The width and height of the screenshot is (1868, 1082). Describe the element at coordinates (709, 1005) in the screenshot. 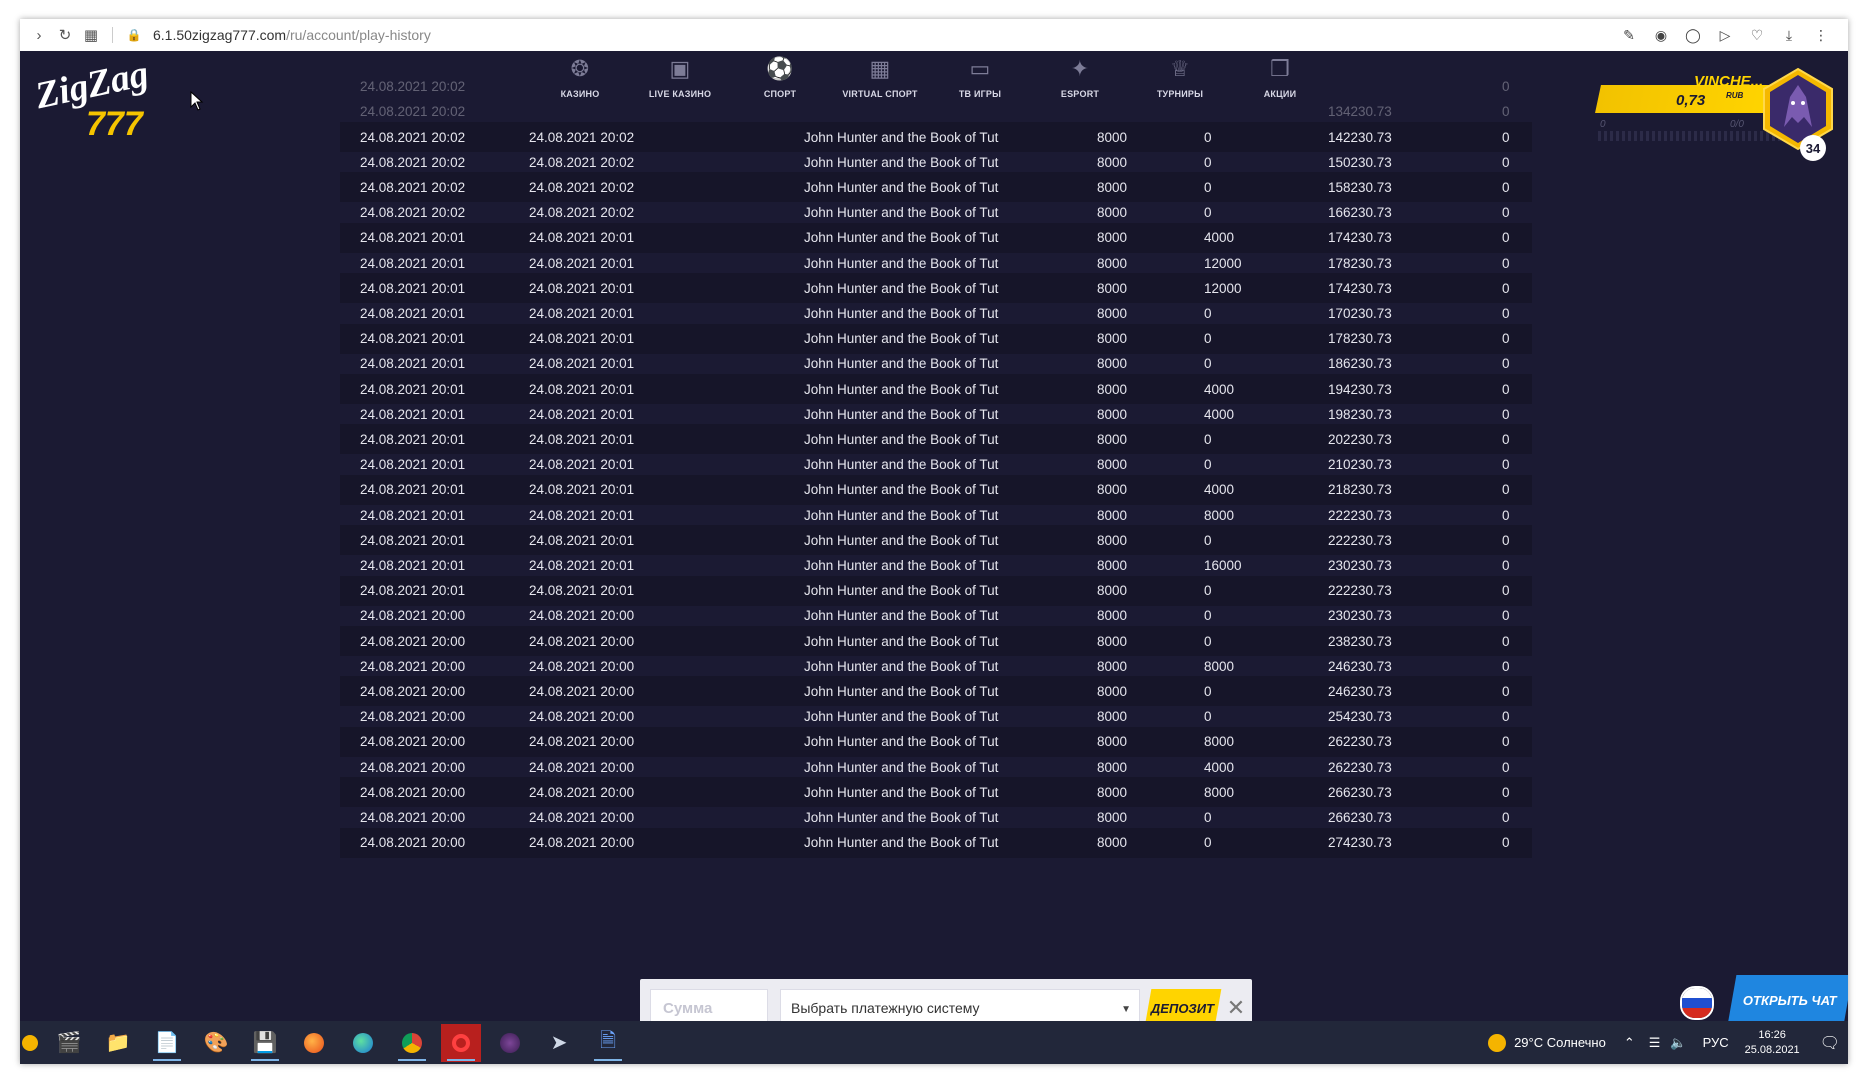

I see `amount-input: Сумма` at that location.